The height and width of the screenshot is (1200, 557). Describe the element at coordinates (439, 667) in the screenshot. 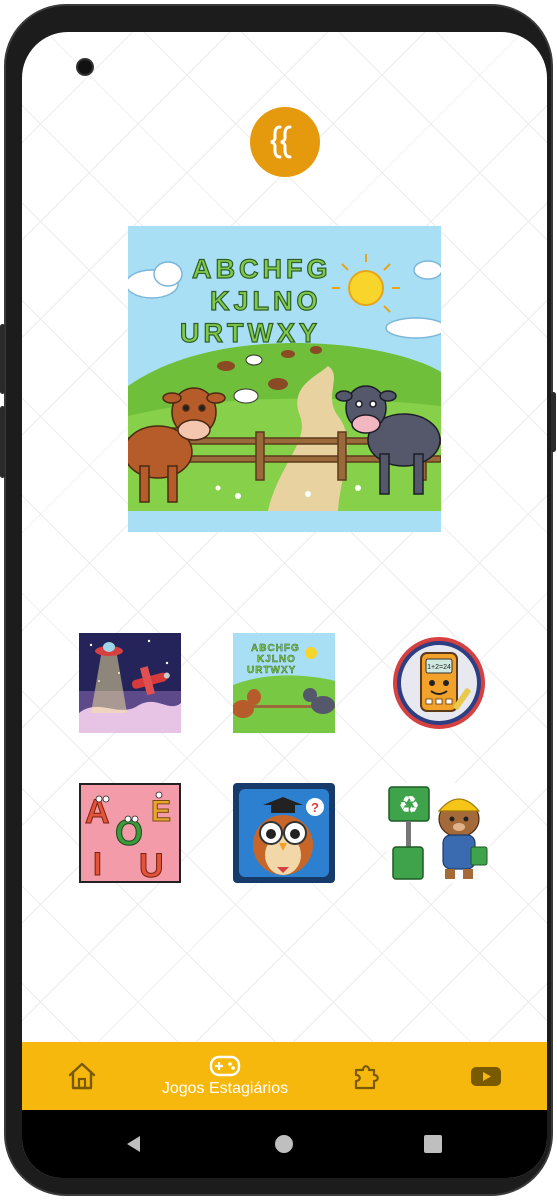

I see `calculator-screen-text: 1+2=24` at that location.